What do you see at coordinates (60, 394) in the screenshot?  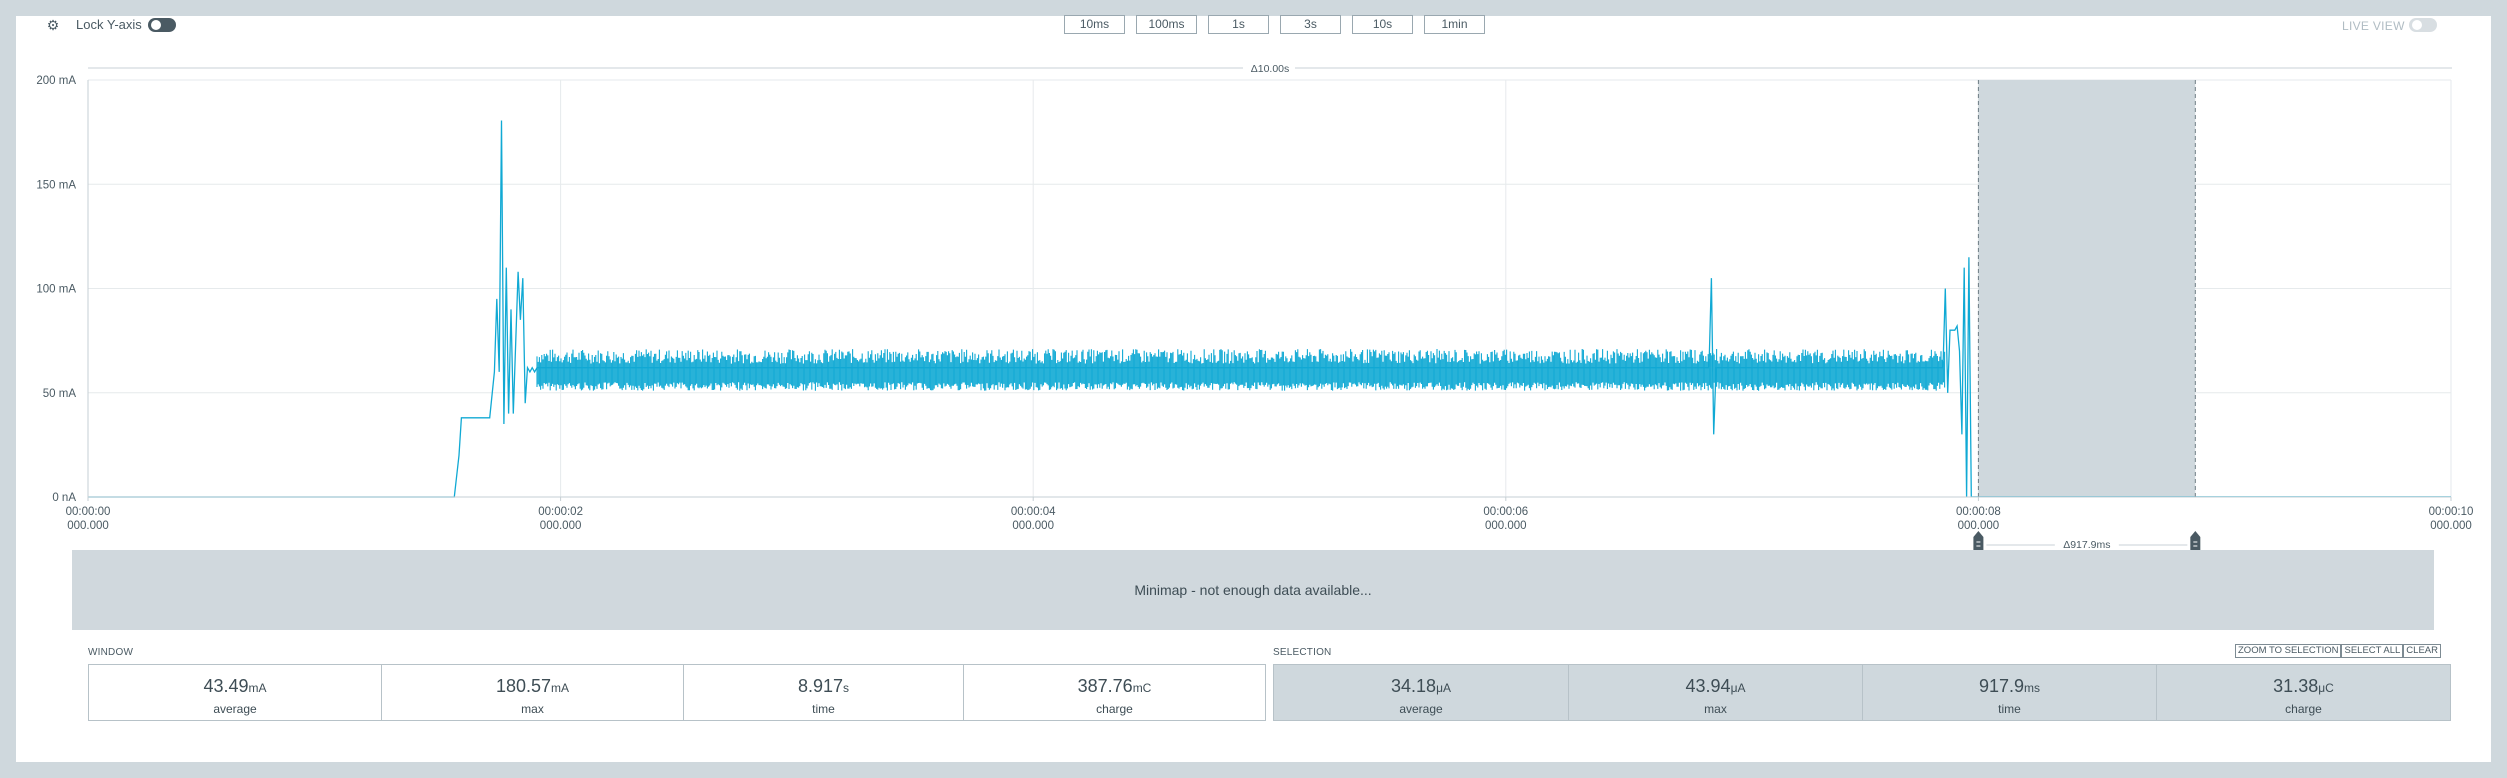 I see `y-tick-label: 50 mA` at bounding box center [60, 394].